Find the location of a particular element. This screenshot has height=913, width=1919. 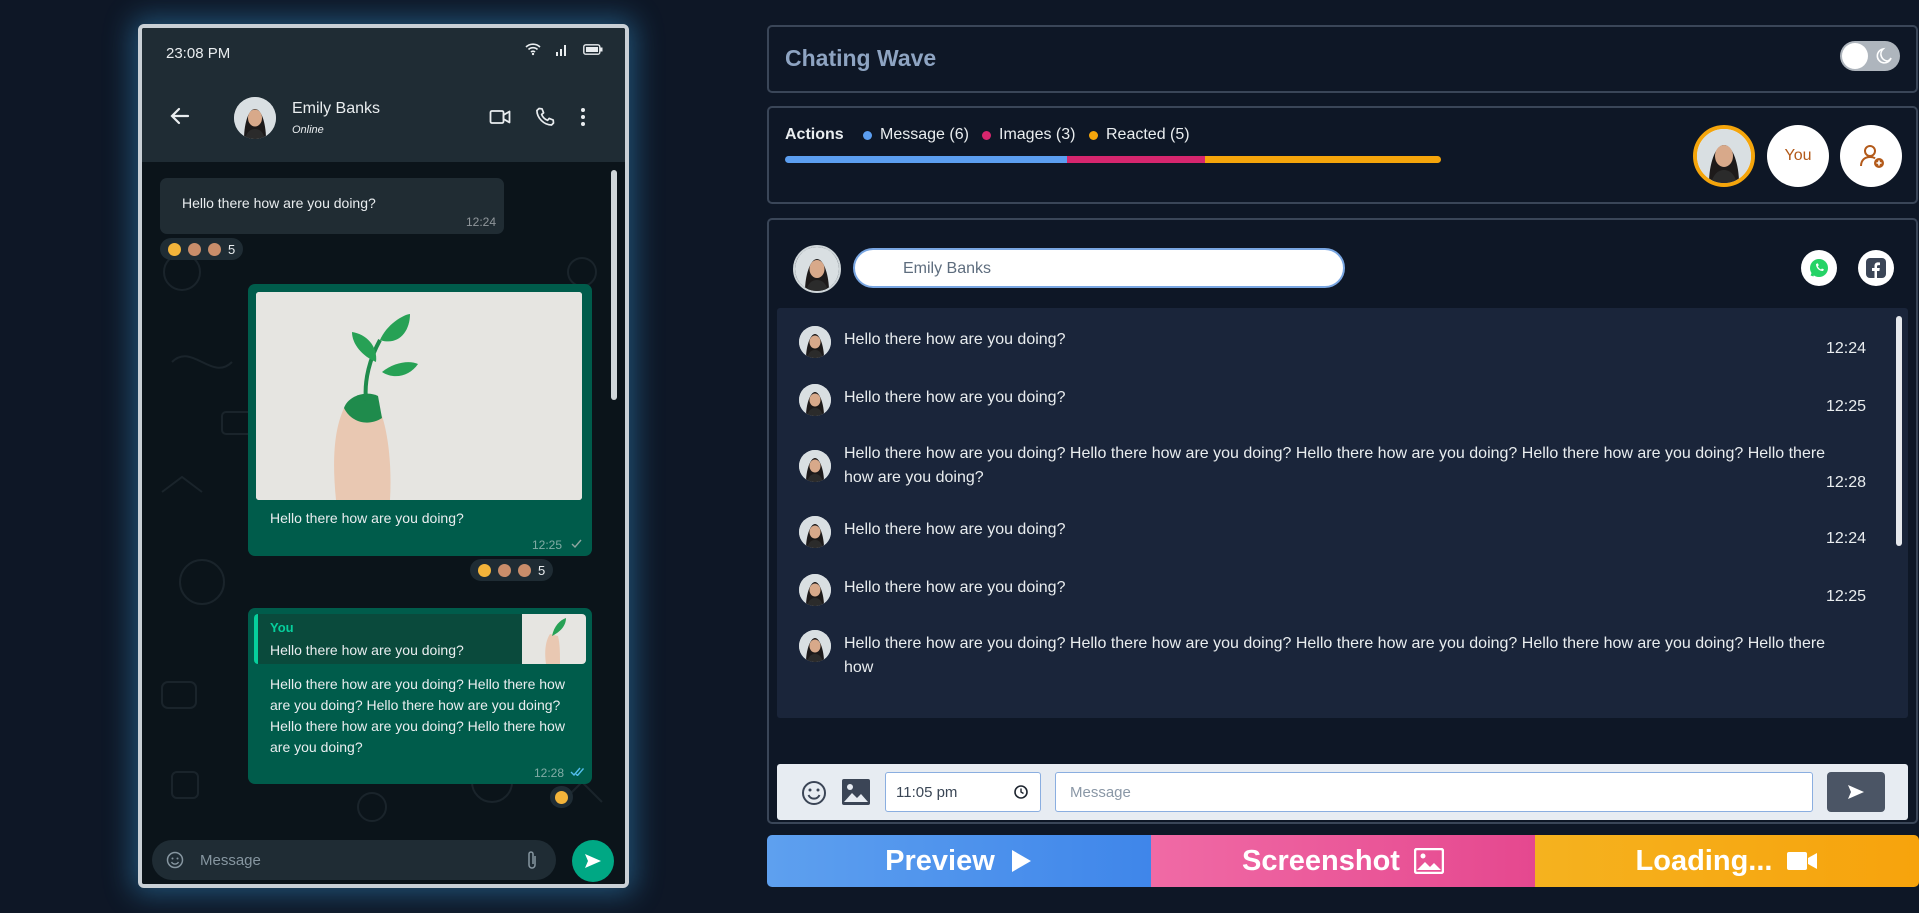

app-header: Chating Wave is located at coordinates (1342, 59).